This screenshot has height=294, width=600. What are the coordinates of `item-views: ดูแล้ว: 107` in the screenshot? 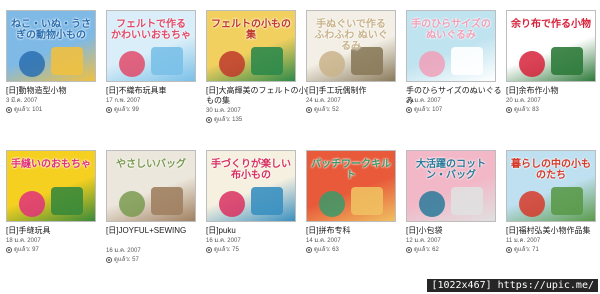 It's located at (424, 110).